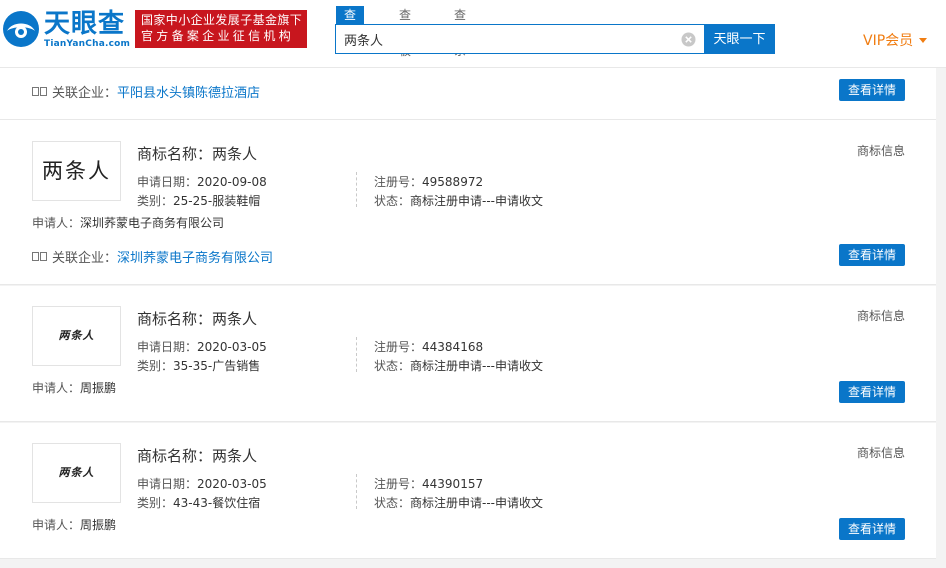  I want to click on registration-number: 注册号：44384168, so click(428, 346).